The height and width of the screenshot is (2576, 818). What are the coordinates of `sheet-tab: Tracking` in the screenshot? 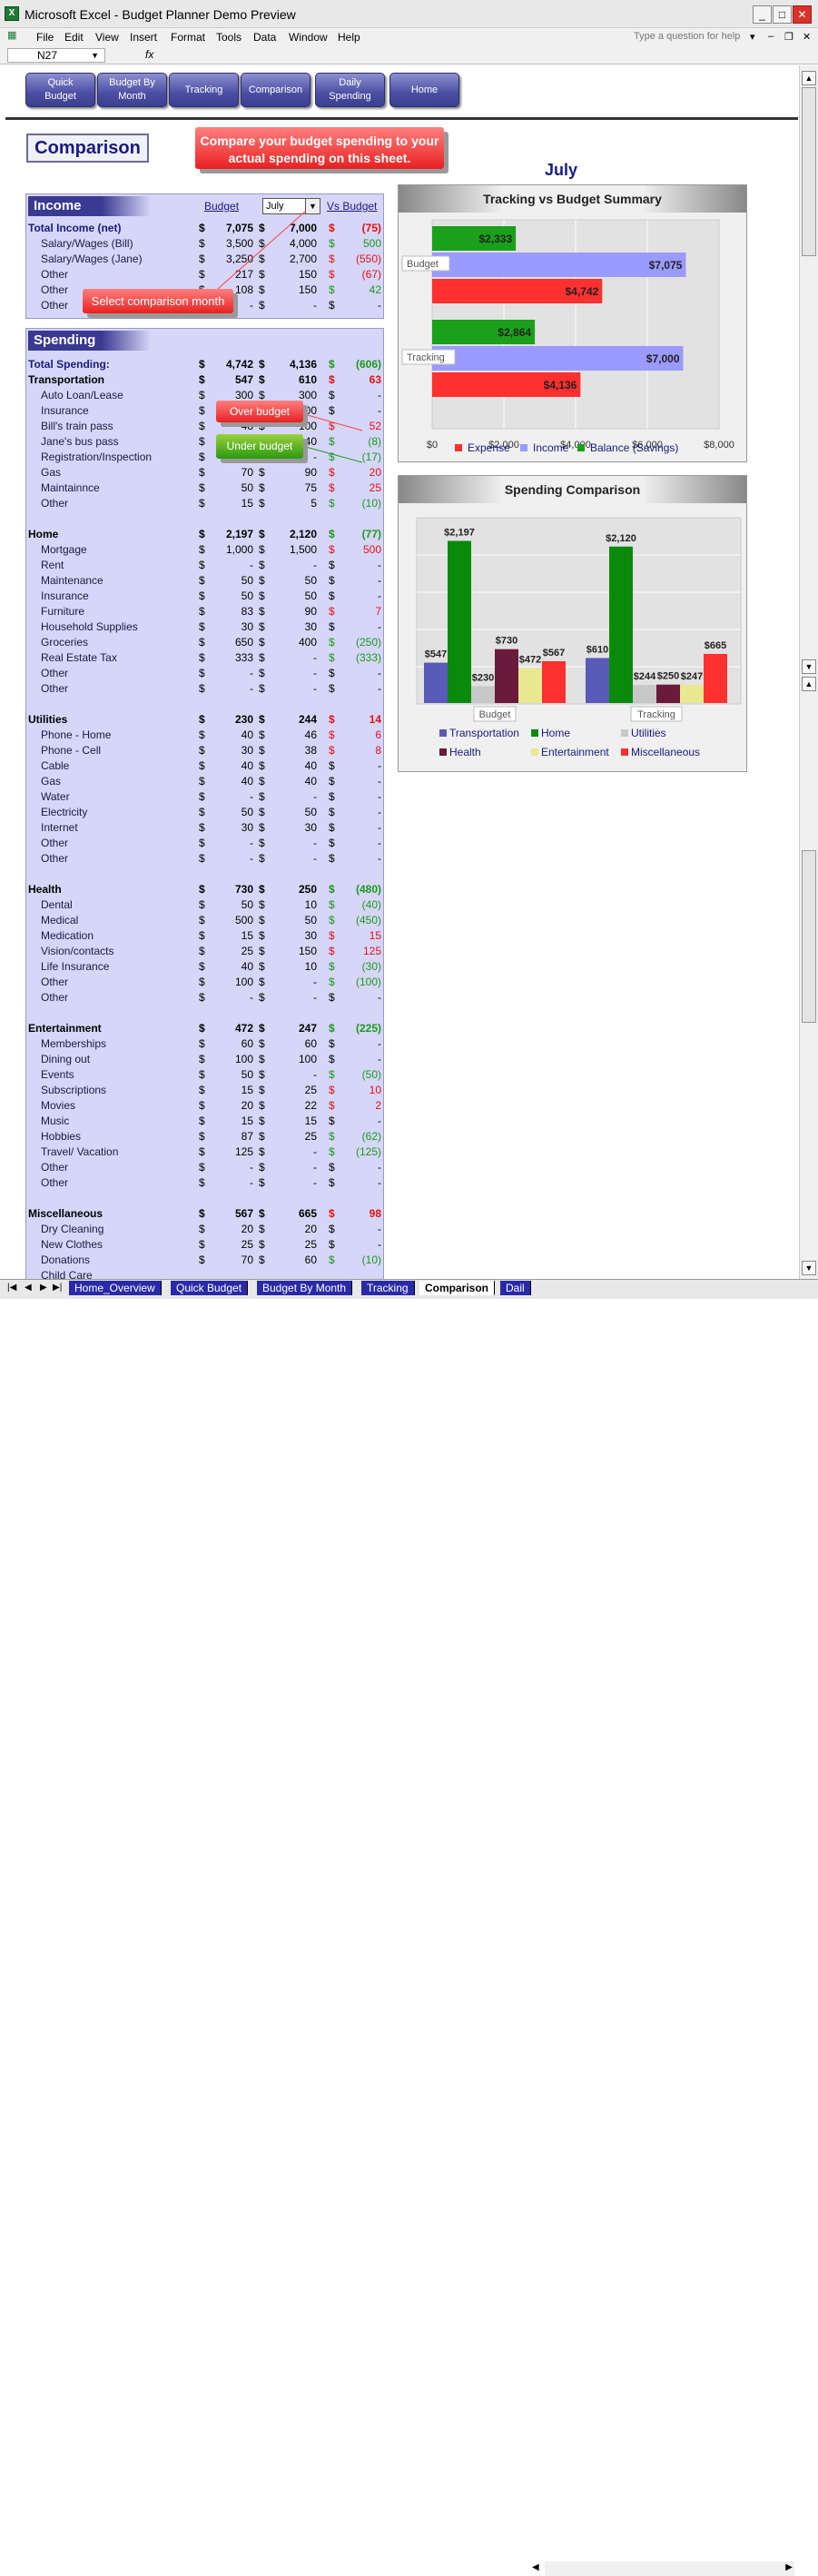 It's located at (388, 1288).